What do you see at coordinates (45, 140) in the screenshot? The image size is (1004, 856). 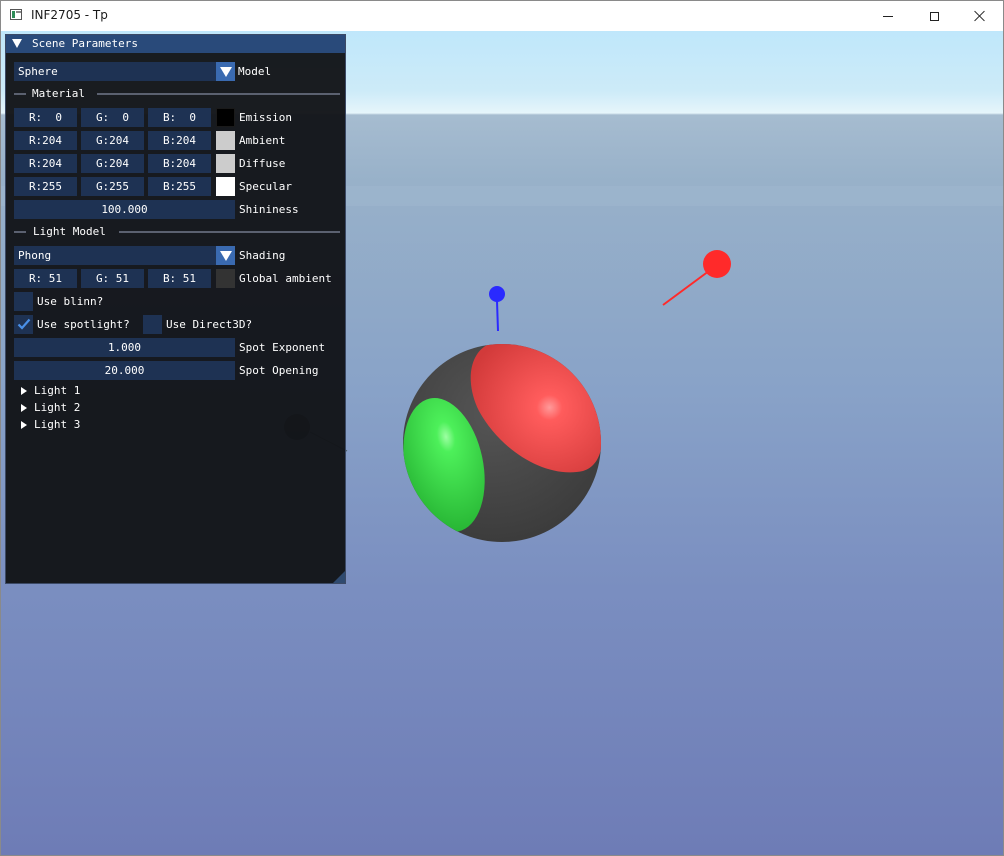 I see `ambient-r-field: R:204` at bounding box center [45, 140].